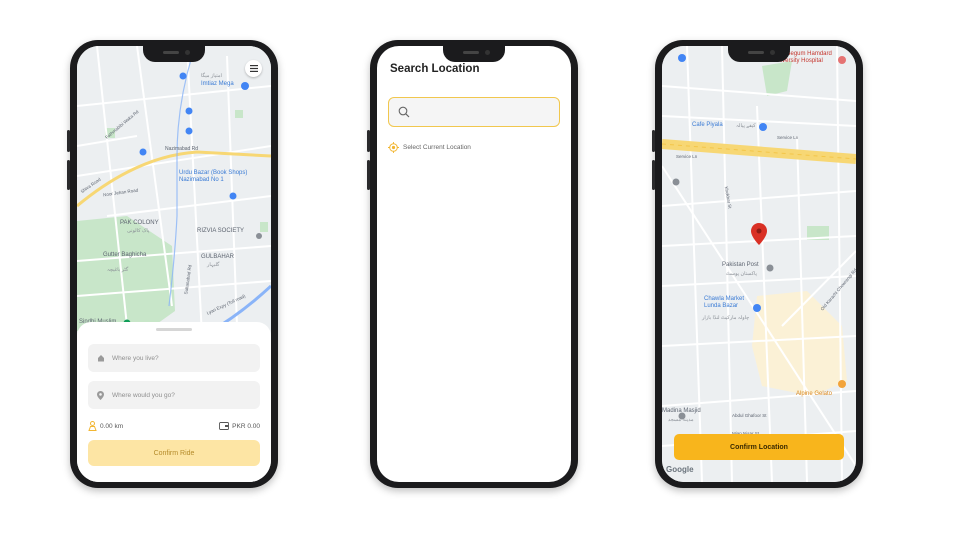 This screenshot has width=960, height=540. Describe the element at coordinates (246, 426) in the screenshot. I see `fare-value: PKR 0.00` at that location.